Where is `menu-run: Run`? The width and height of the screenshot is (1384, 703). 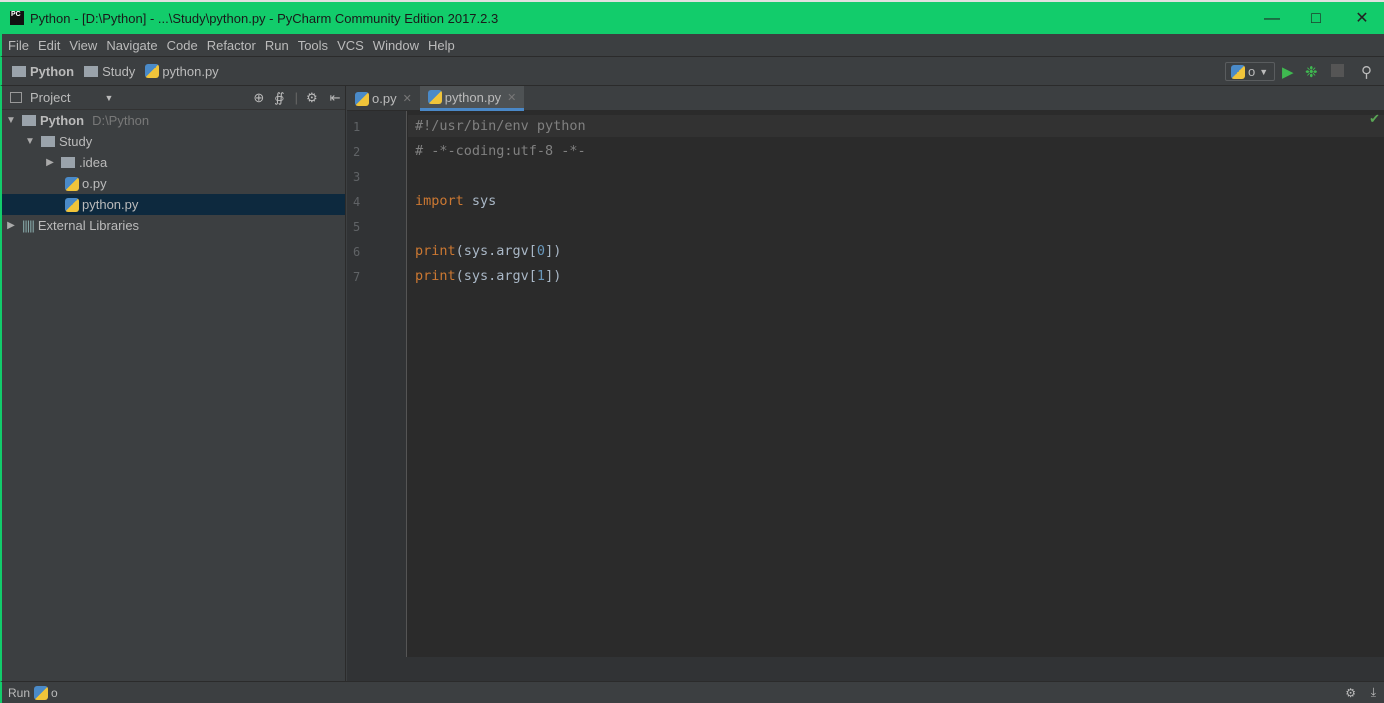
menu-run: Run is located at coordinates (277, 45).